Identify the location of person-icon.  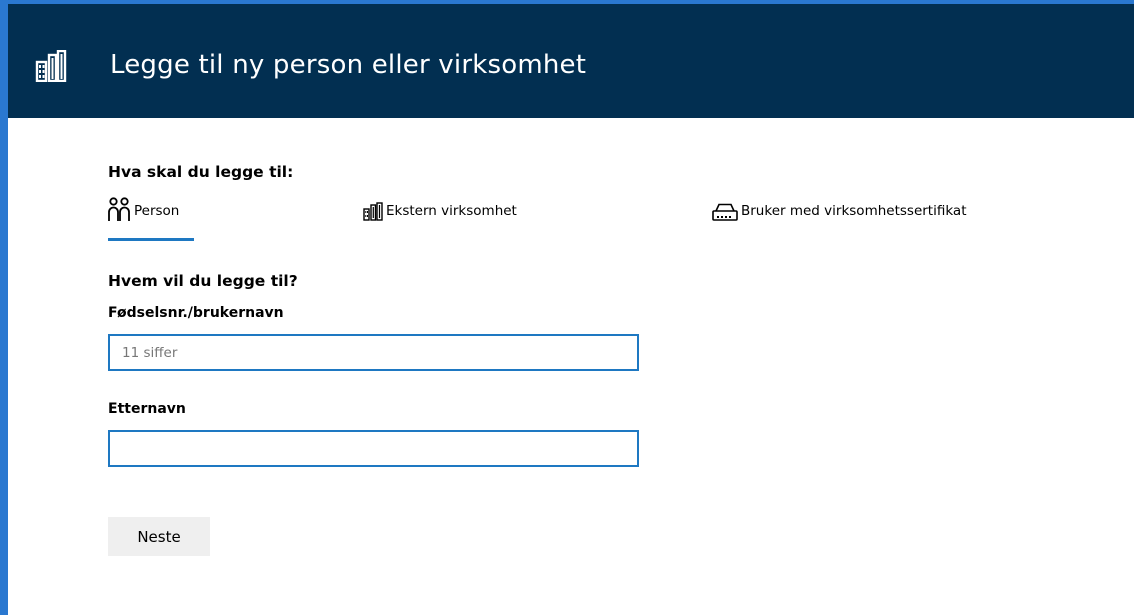
(119, 212).